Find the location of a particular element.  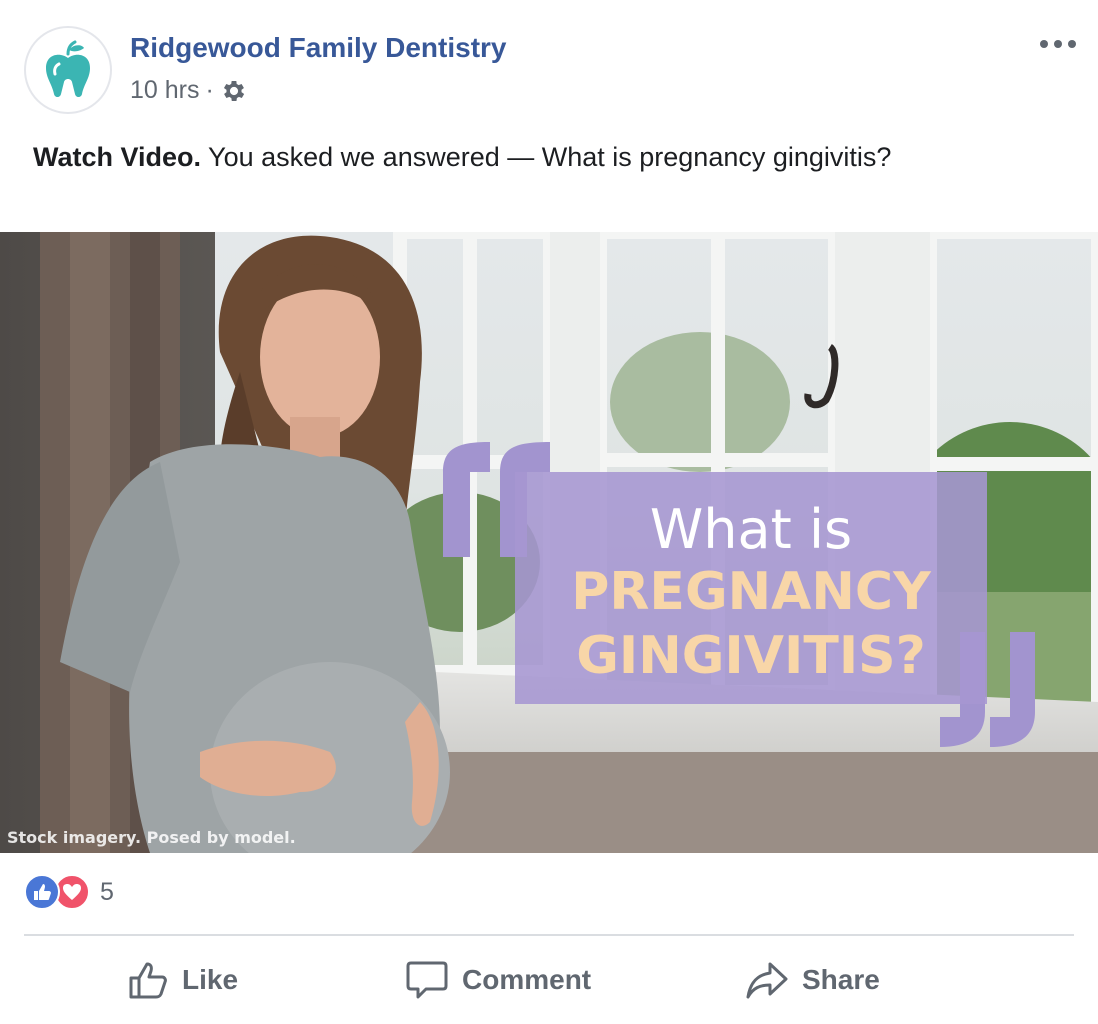

post-actions: Like Comment Share is located at coordinates (549, 980).